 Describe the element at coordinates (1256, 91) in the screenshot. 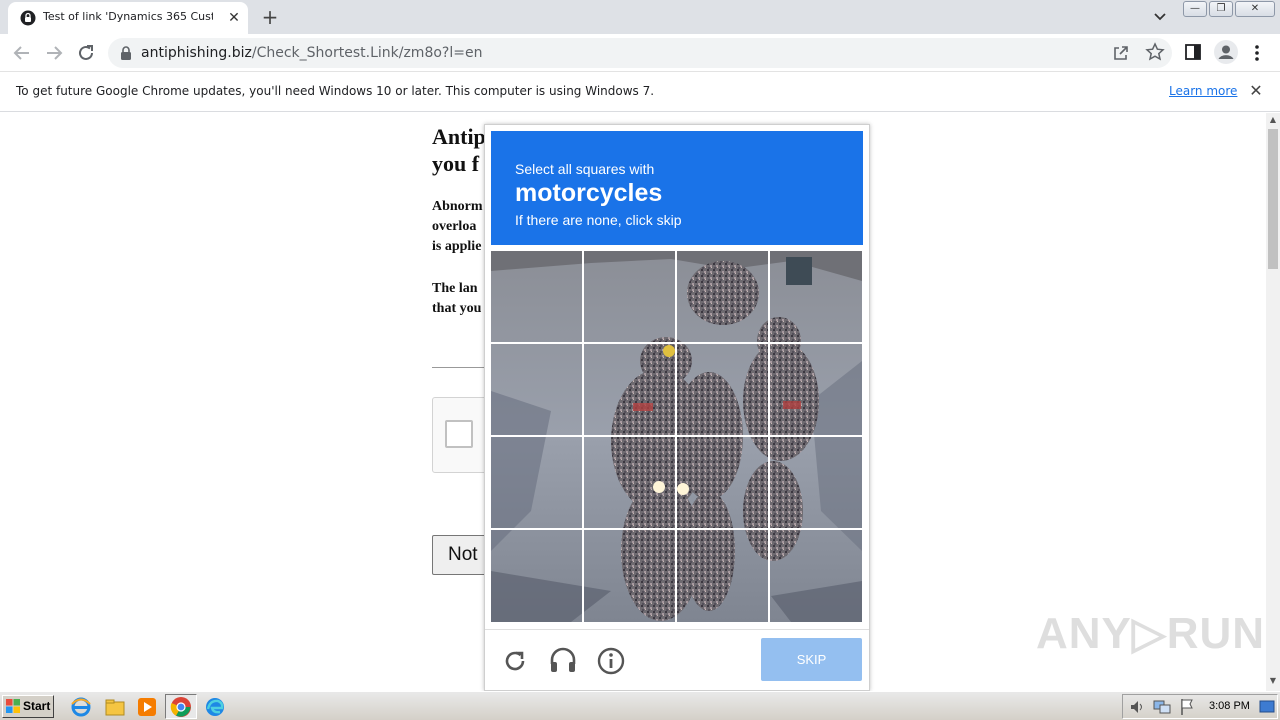

I see `infobar-close-icon: ✕` at that location.